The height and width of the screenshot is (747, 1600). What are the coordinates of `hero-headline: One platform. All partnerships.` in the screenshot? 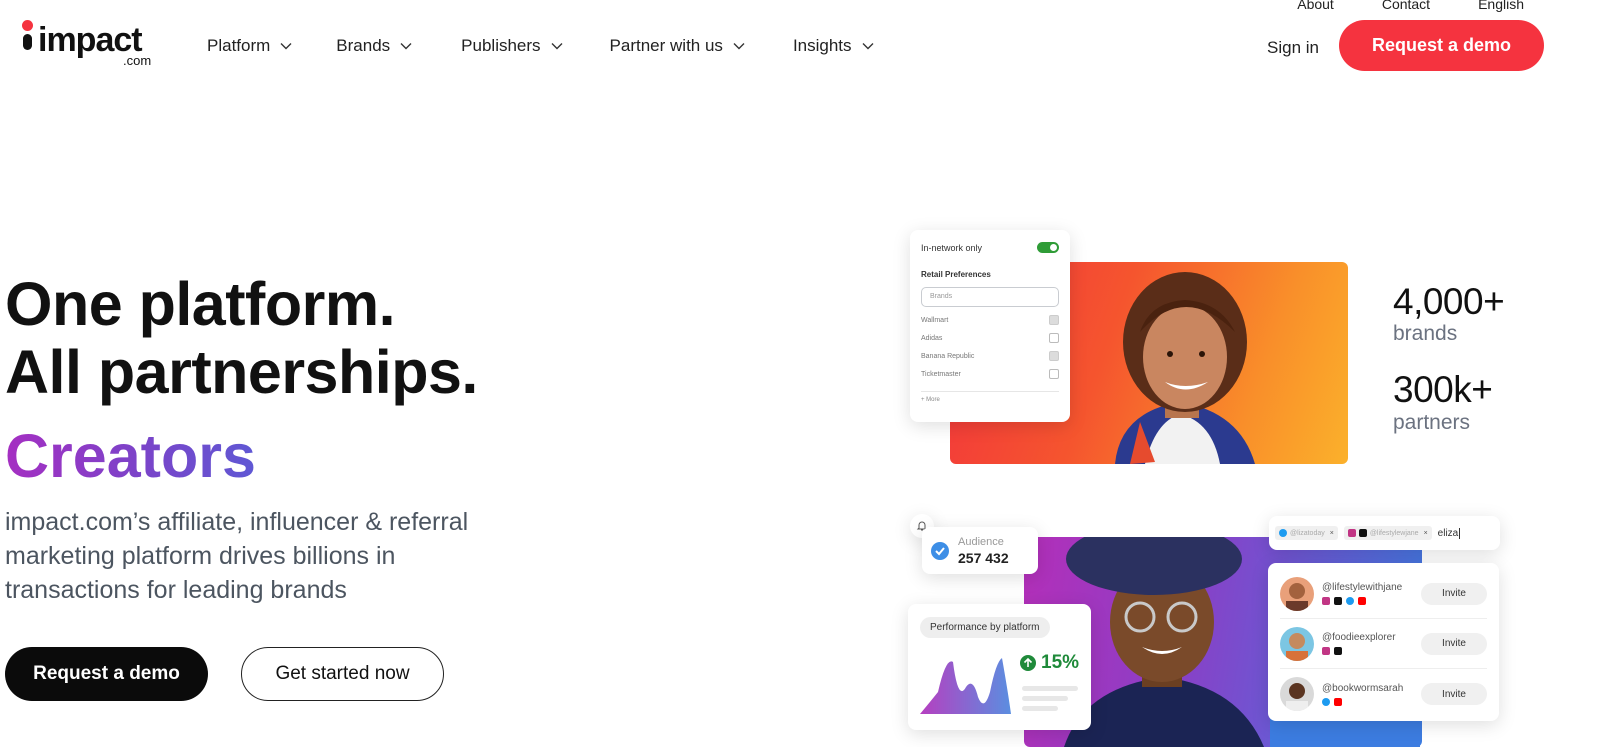 It's located at (241, 338).